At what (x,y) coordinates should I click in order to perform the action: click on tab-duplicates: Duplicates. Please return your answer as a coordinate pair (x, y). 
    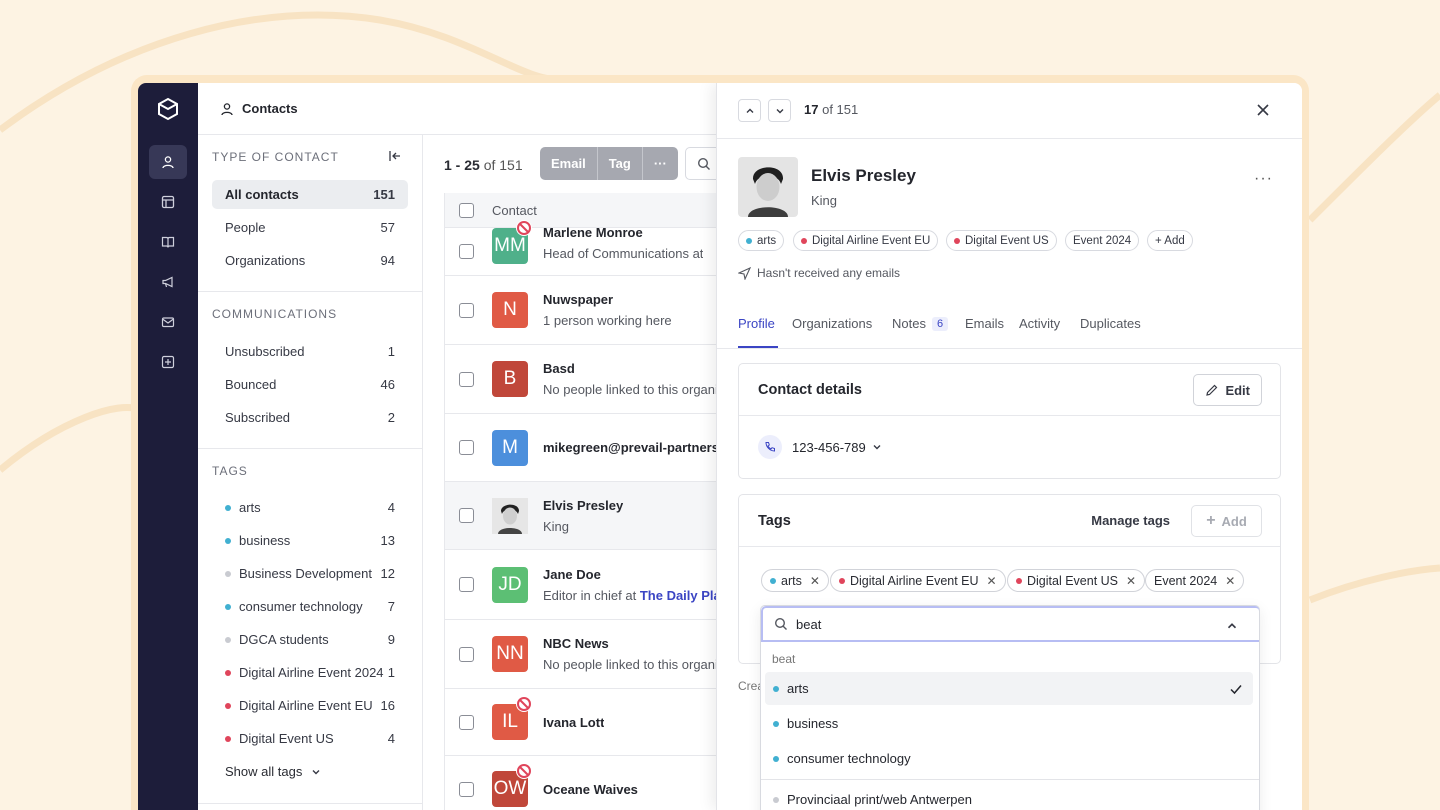
    Looking at the image, I should click on (1110, 323).